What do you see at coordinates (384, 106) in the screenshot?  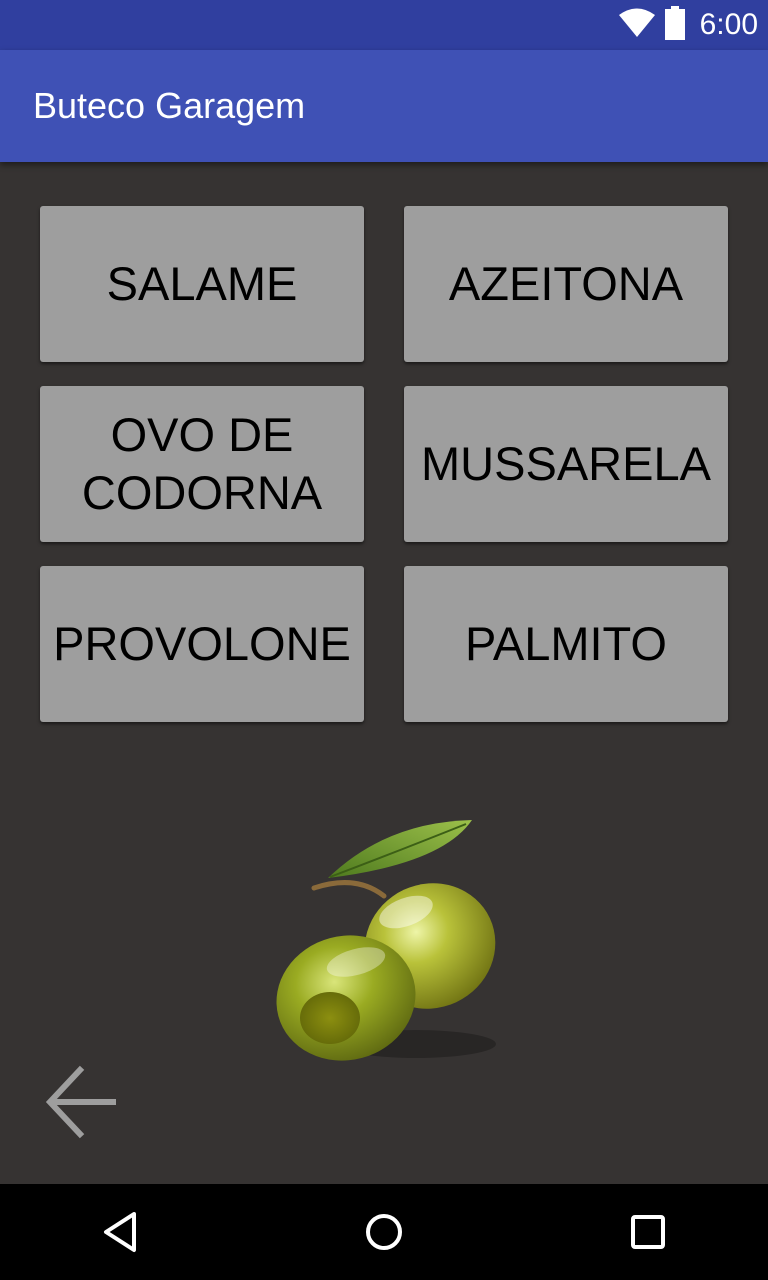 I see `app-bar: Buteco Garagem` at bounding box center [384, 106].